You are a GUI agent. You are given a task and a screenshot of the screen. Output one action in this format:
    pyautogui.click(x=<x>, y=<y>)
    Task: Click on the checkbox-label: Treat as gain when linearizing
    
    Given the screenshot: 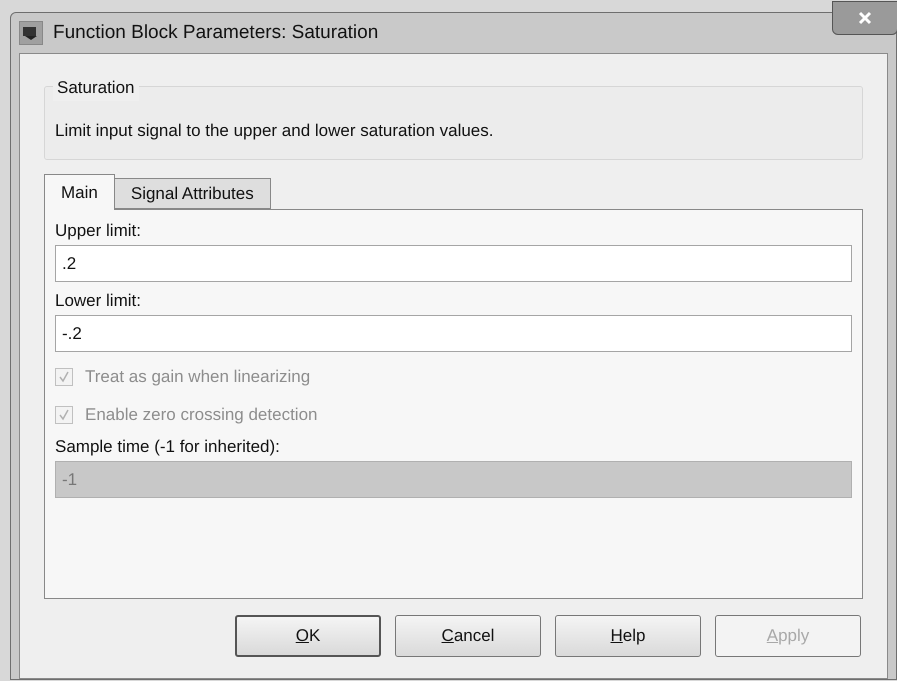 What is the action you would take?
    pyautogui.click(x=197, y=377)
    